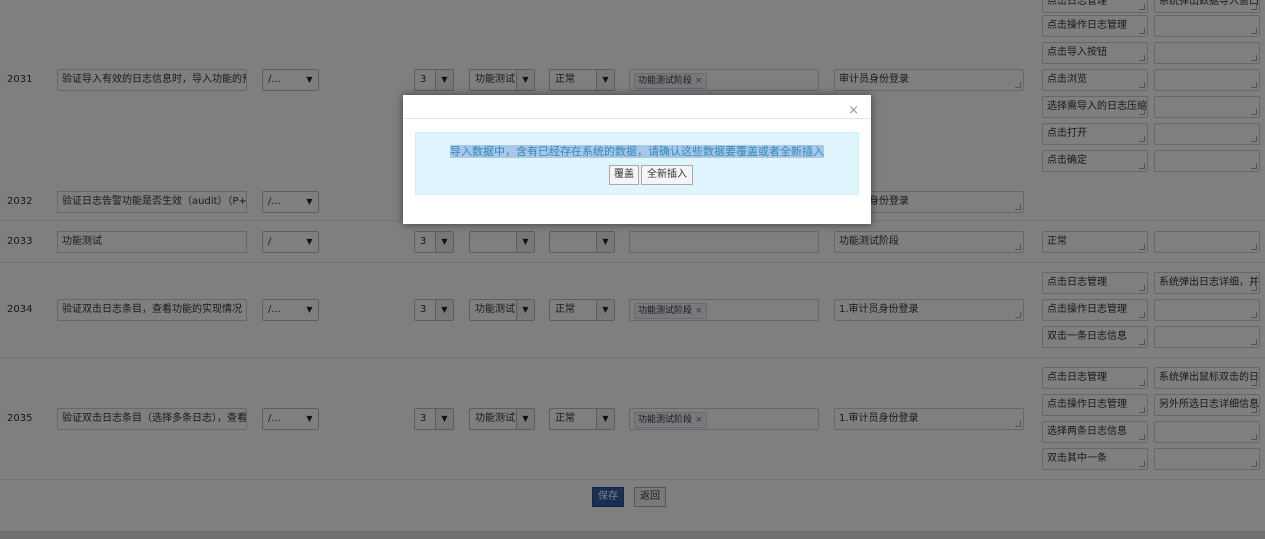 The width and height of the screenshot is (1265, 539). What do you see at coordinates (637, 118) in the screenshot?
I see `dialog-divider` at bounding box center [637, 118].